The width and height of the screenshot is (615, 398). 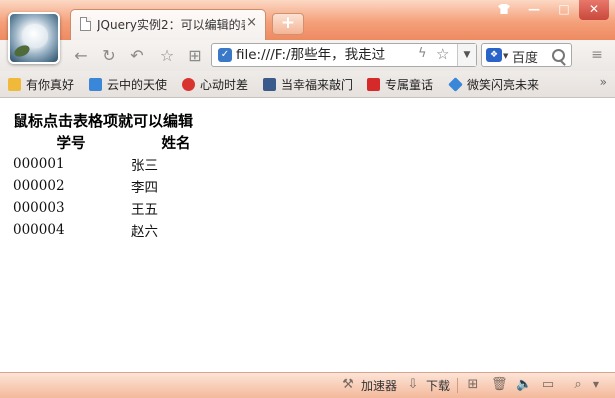 What do you see at coordinates (71, 143) in the screenshot?
I see `column-header-id: 学号` at bounding box center [71, 143].